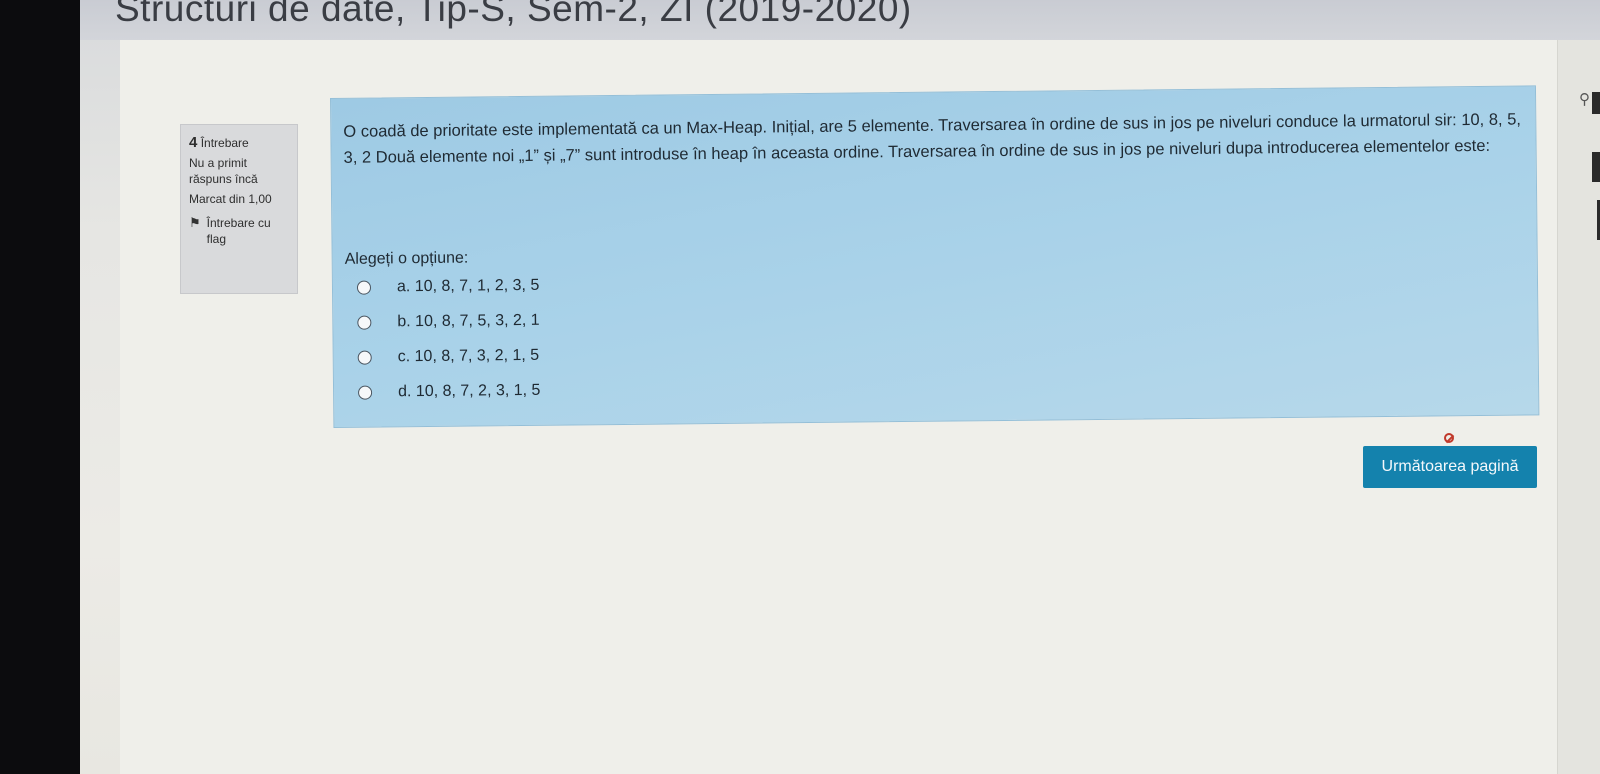  Describe the element at coordinates (230, 199) in the screenshot. I see `marked-value: Marcat din 1,00` at that location.